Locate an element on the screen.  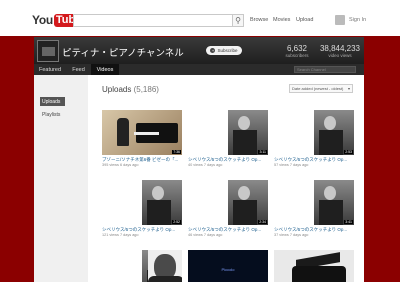
search-button: ⚲ is located at coordinates (238, 20).